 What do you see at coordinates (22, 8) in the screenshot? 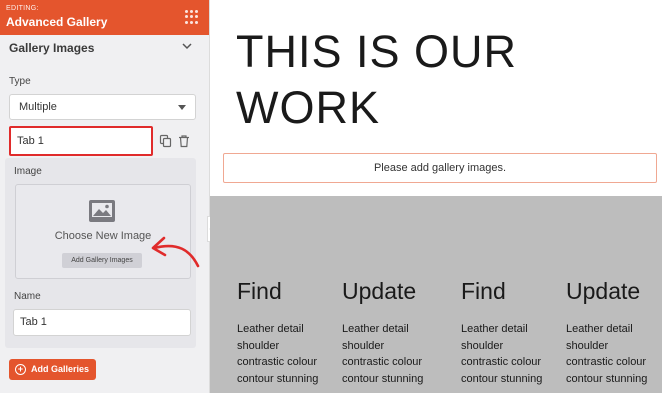
I see `editing-label: EDITING:` at bounding box center [22, 8].